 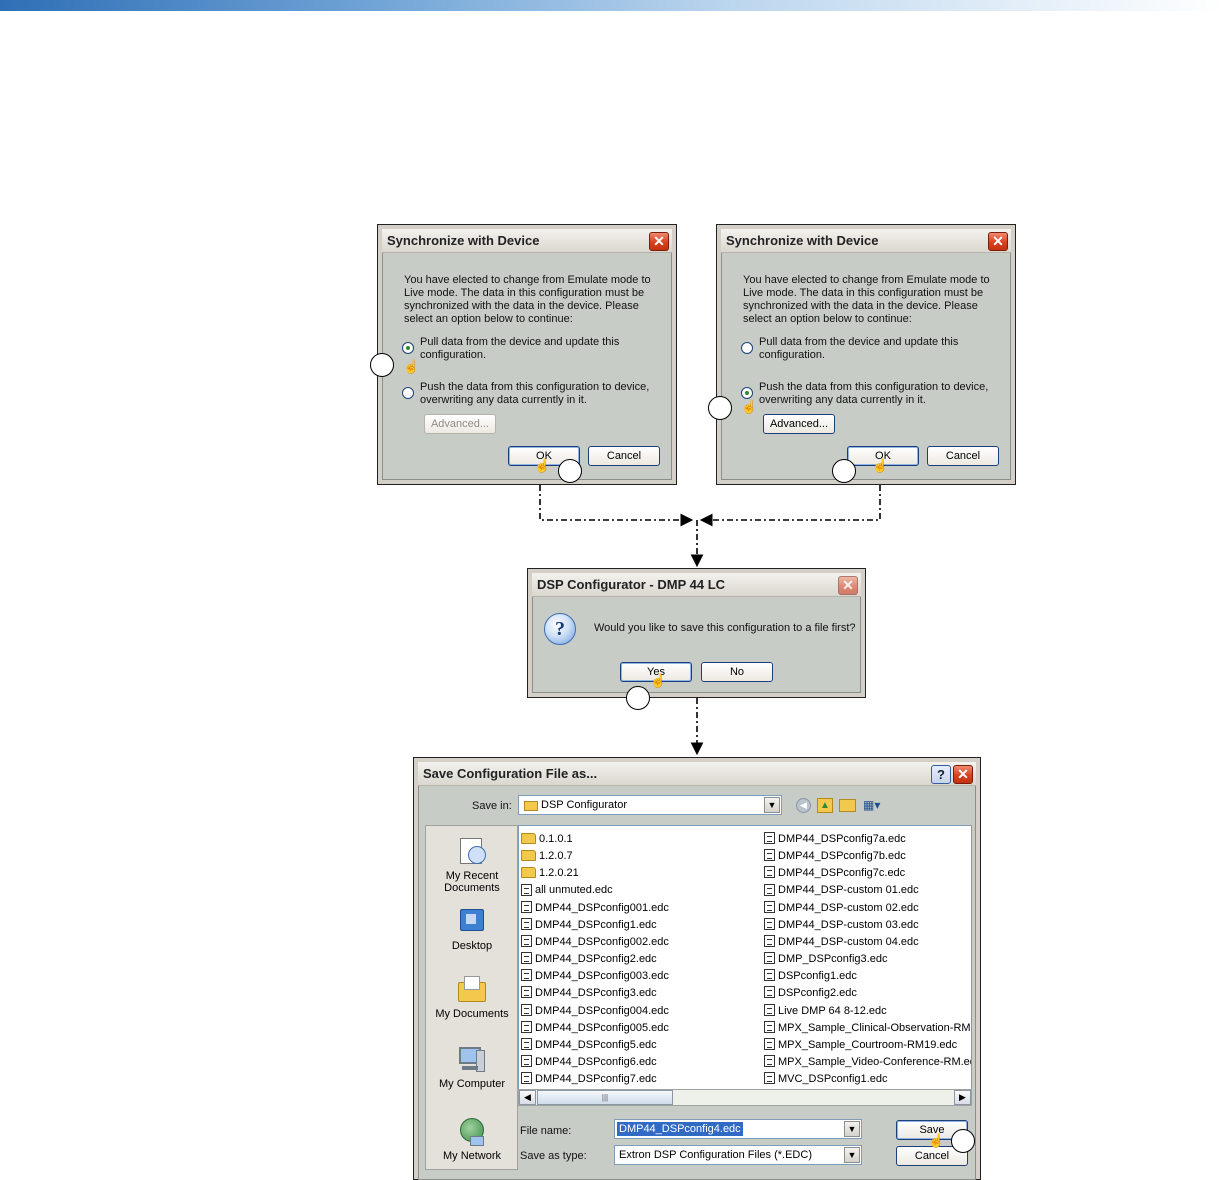 I want to click on my-computer-icon, so click(x=472, y=1060).